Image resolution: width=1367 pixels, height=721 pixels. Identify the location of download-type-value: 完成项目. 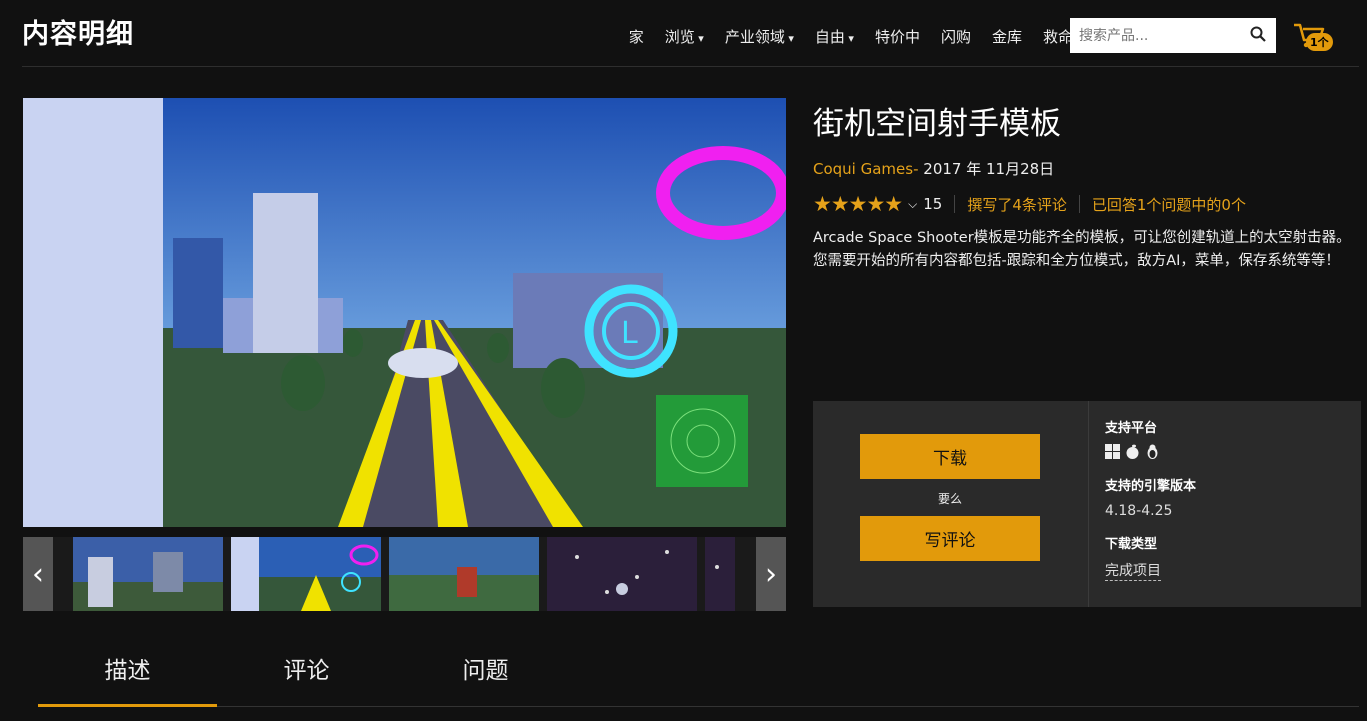
(1133, 570).